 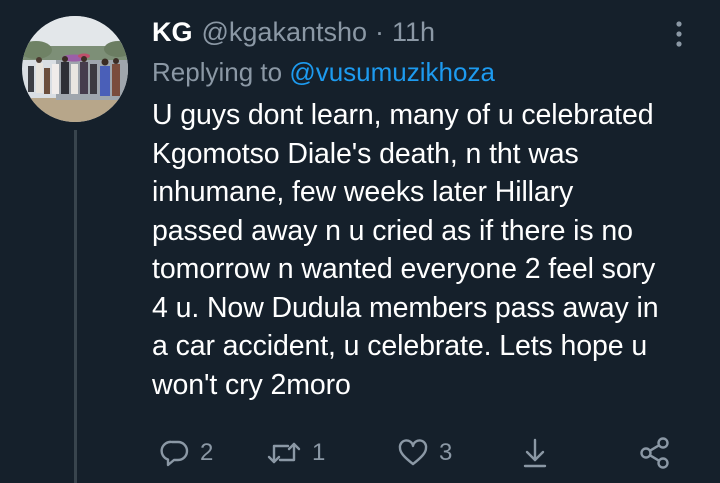 I want to click on avatar, so click(x=75, y=69).